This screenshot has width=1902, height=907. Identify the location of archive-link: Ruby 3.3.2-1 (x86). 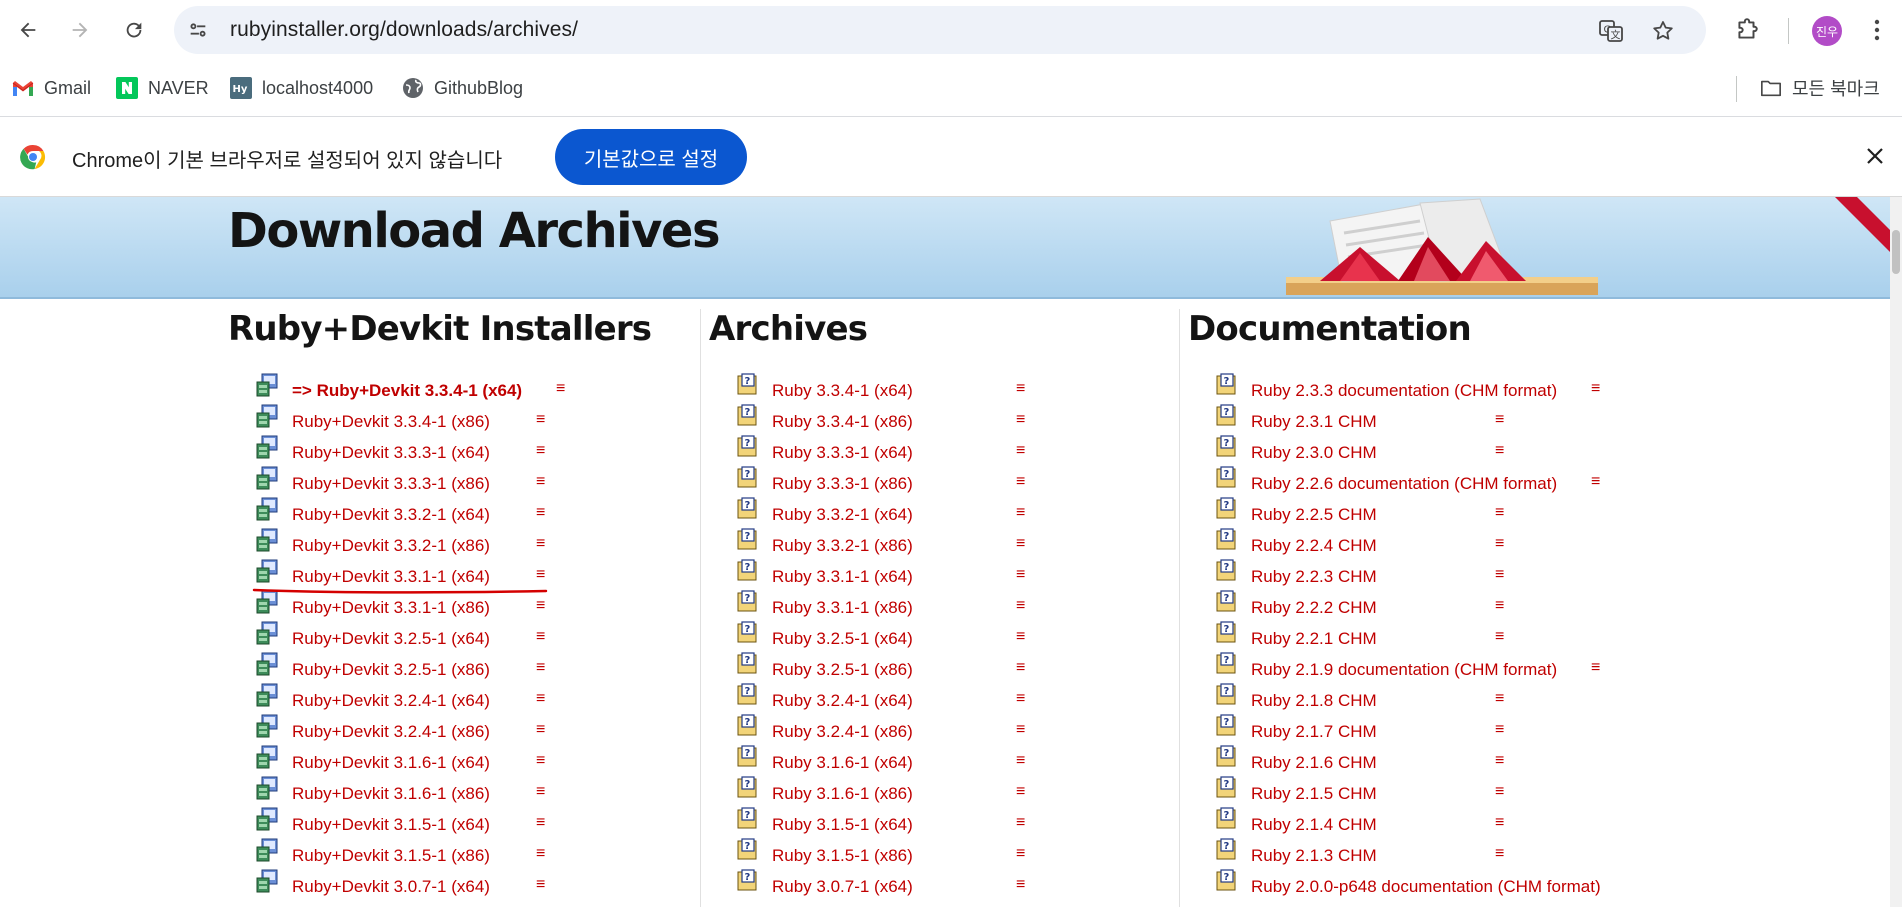
(842, 546).